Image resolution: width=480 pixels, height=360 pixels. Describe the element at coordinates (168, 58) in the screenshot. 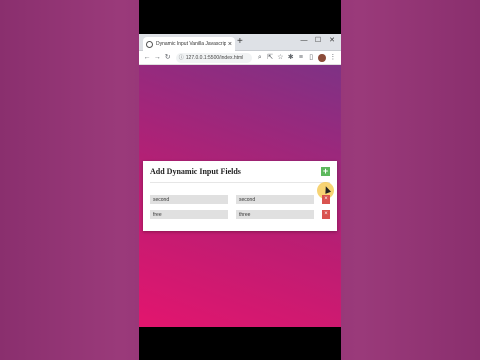

I see `reload-icon: ↻` at that location.